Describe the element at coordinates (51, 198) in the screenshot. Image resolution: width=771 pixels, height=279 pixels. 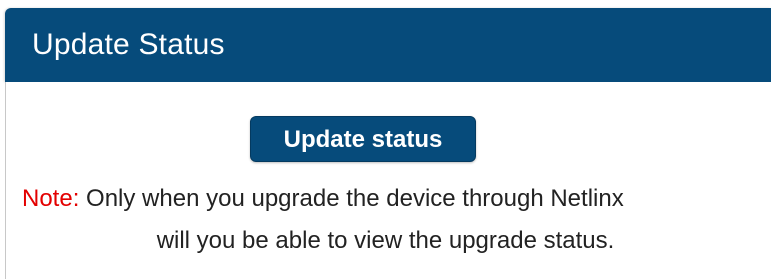
I see `note-label: Note:` at that location.